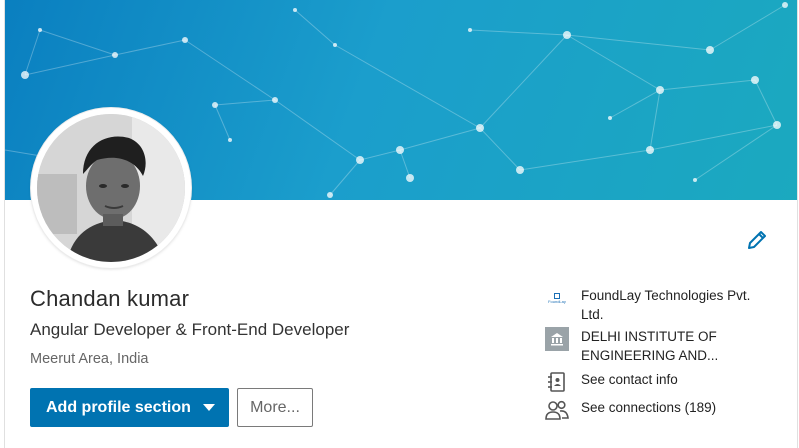 This screenshot has width=799, height=448. What do you see at coordinates (89, 359) in the screenshot?
I see `profile-location: Meerut Area, India` at bounding box center [89, 359].